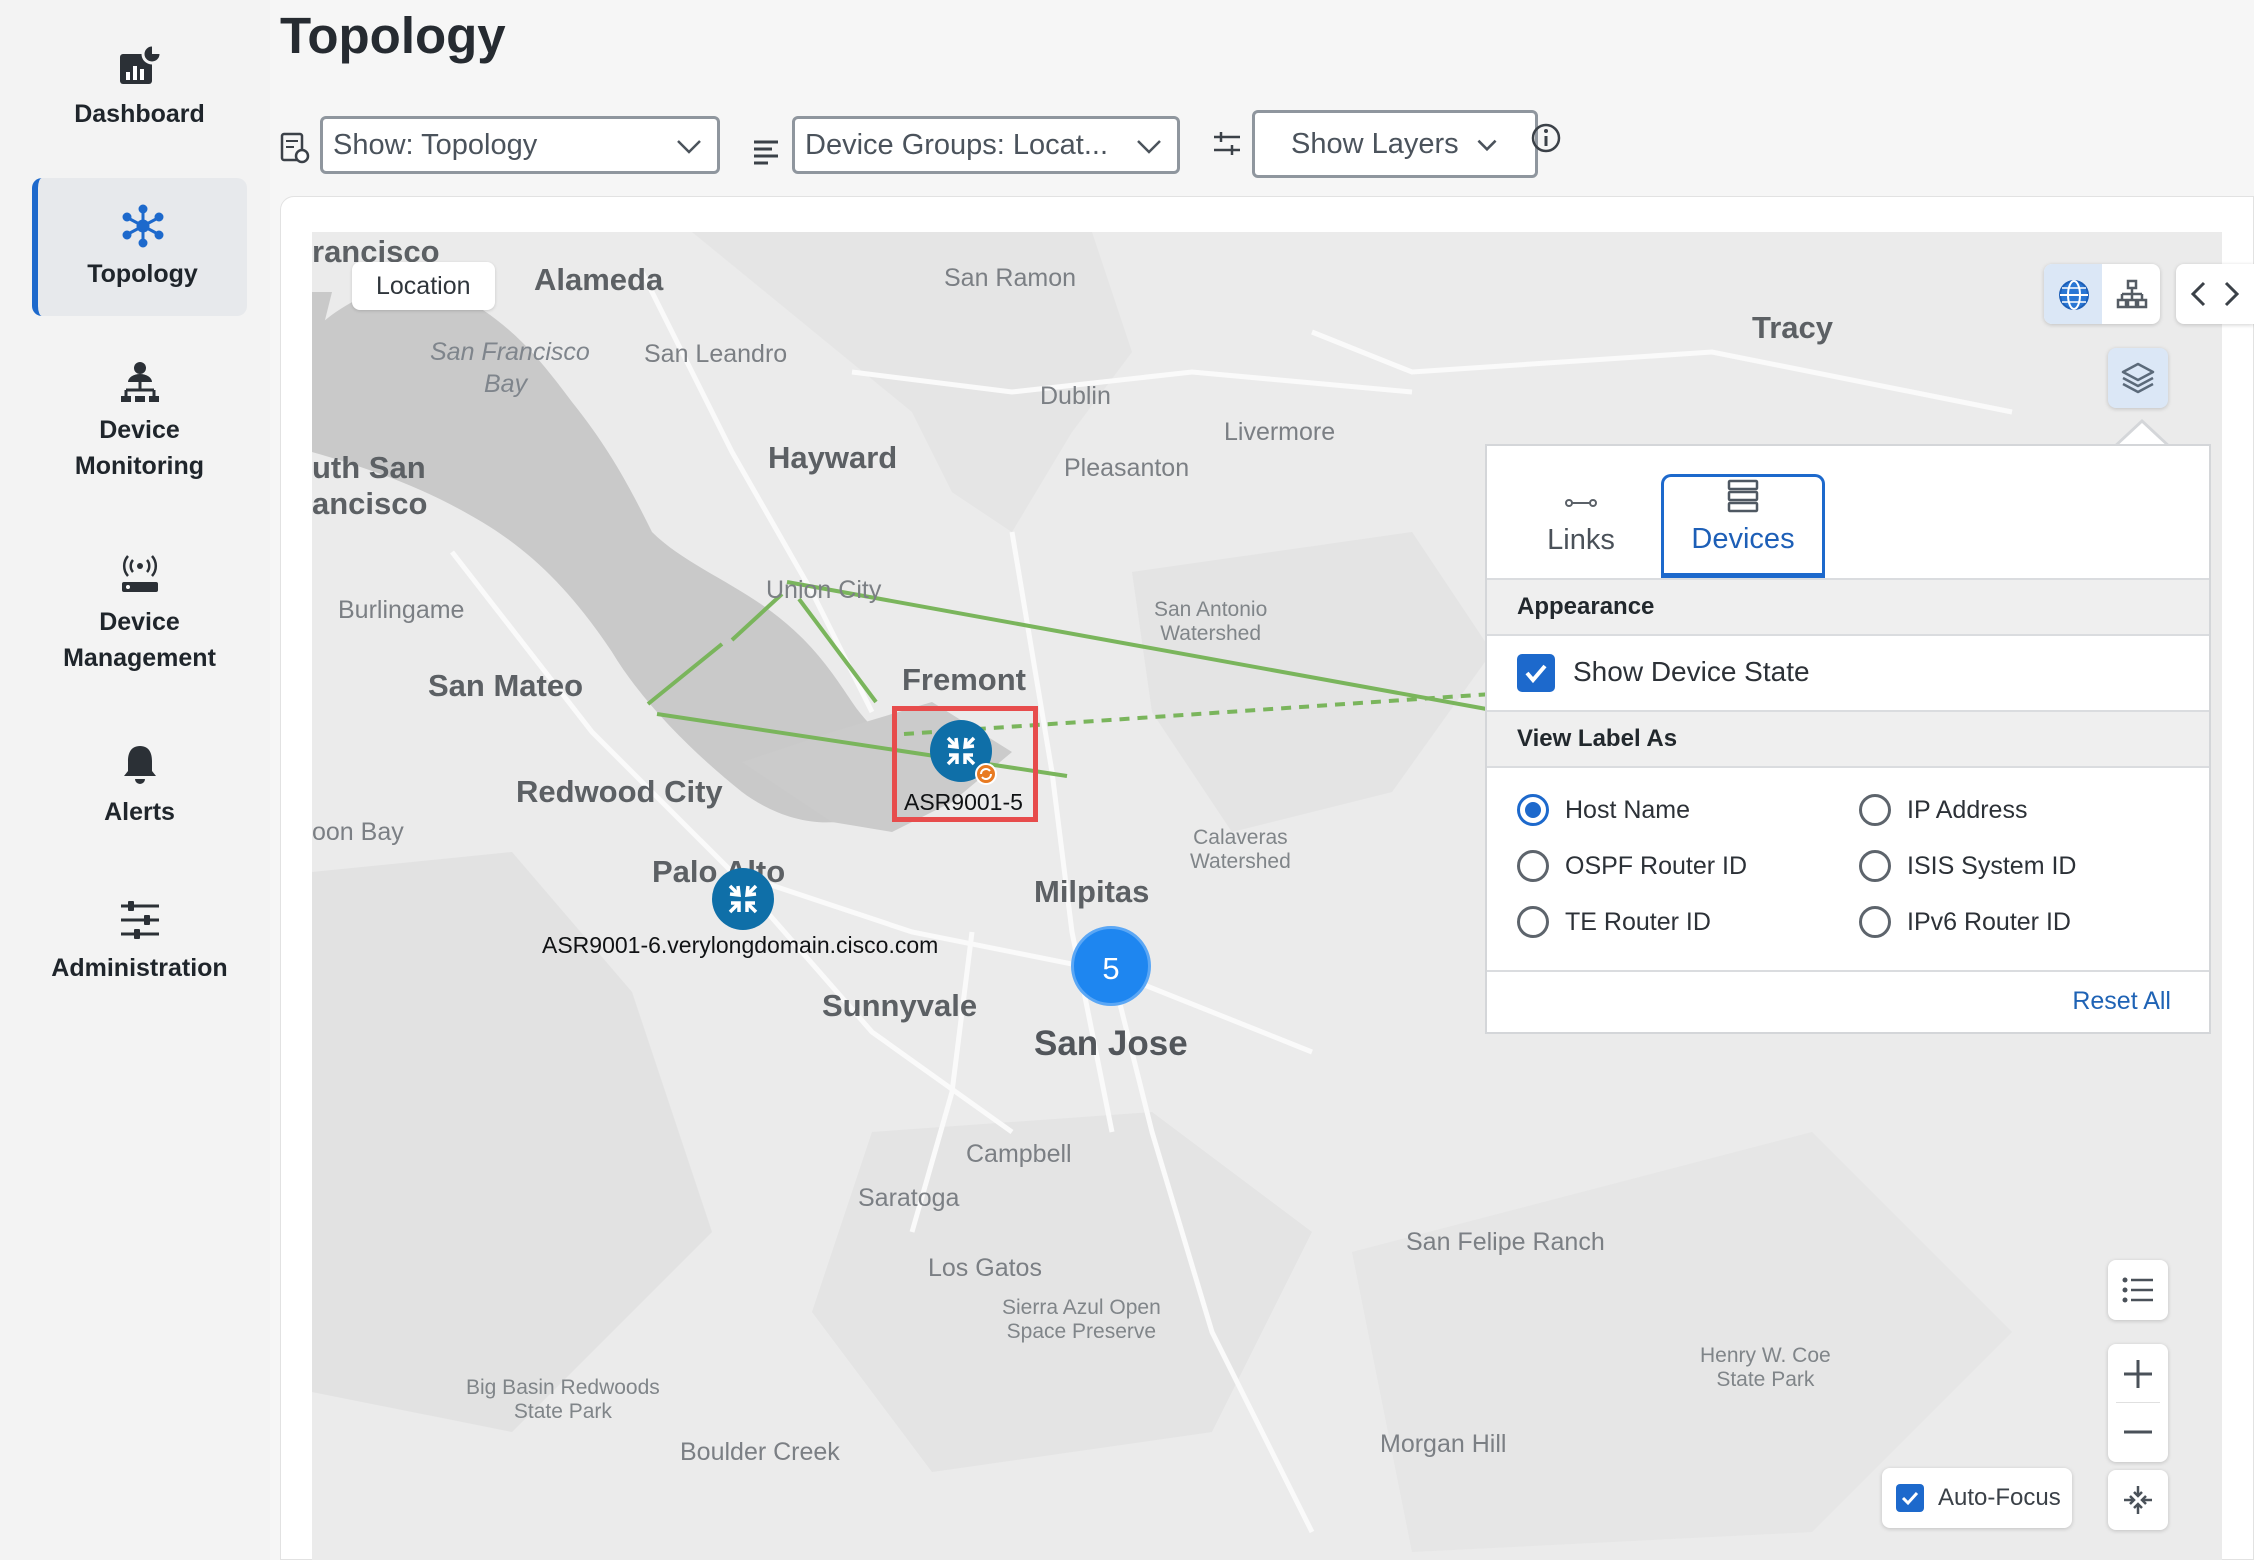 The height and width of the screenshot is (1560, 2254). What do you see at coordinates (824, 590) in the screenshot?
I see `map-place: Union City` at bounding box center [824, 590].